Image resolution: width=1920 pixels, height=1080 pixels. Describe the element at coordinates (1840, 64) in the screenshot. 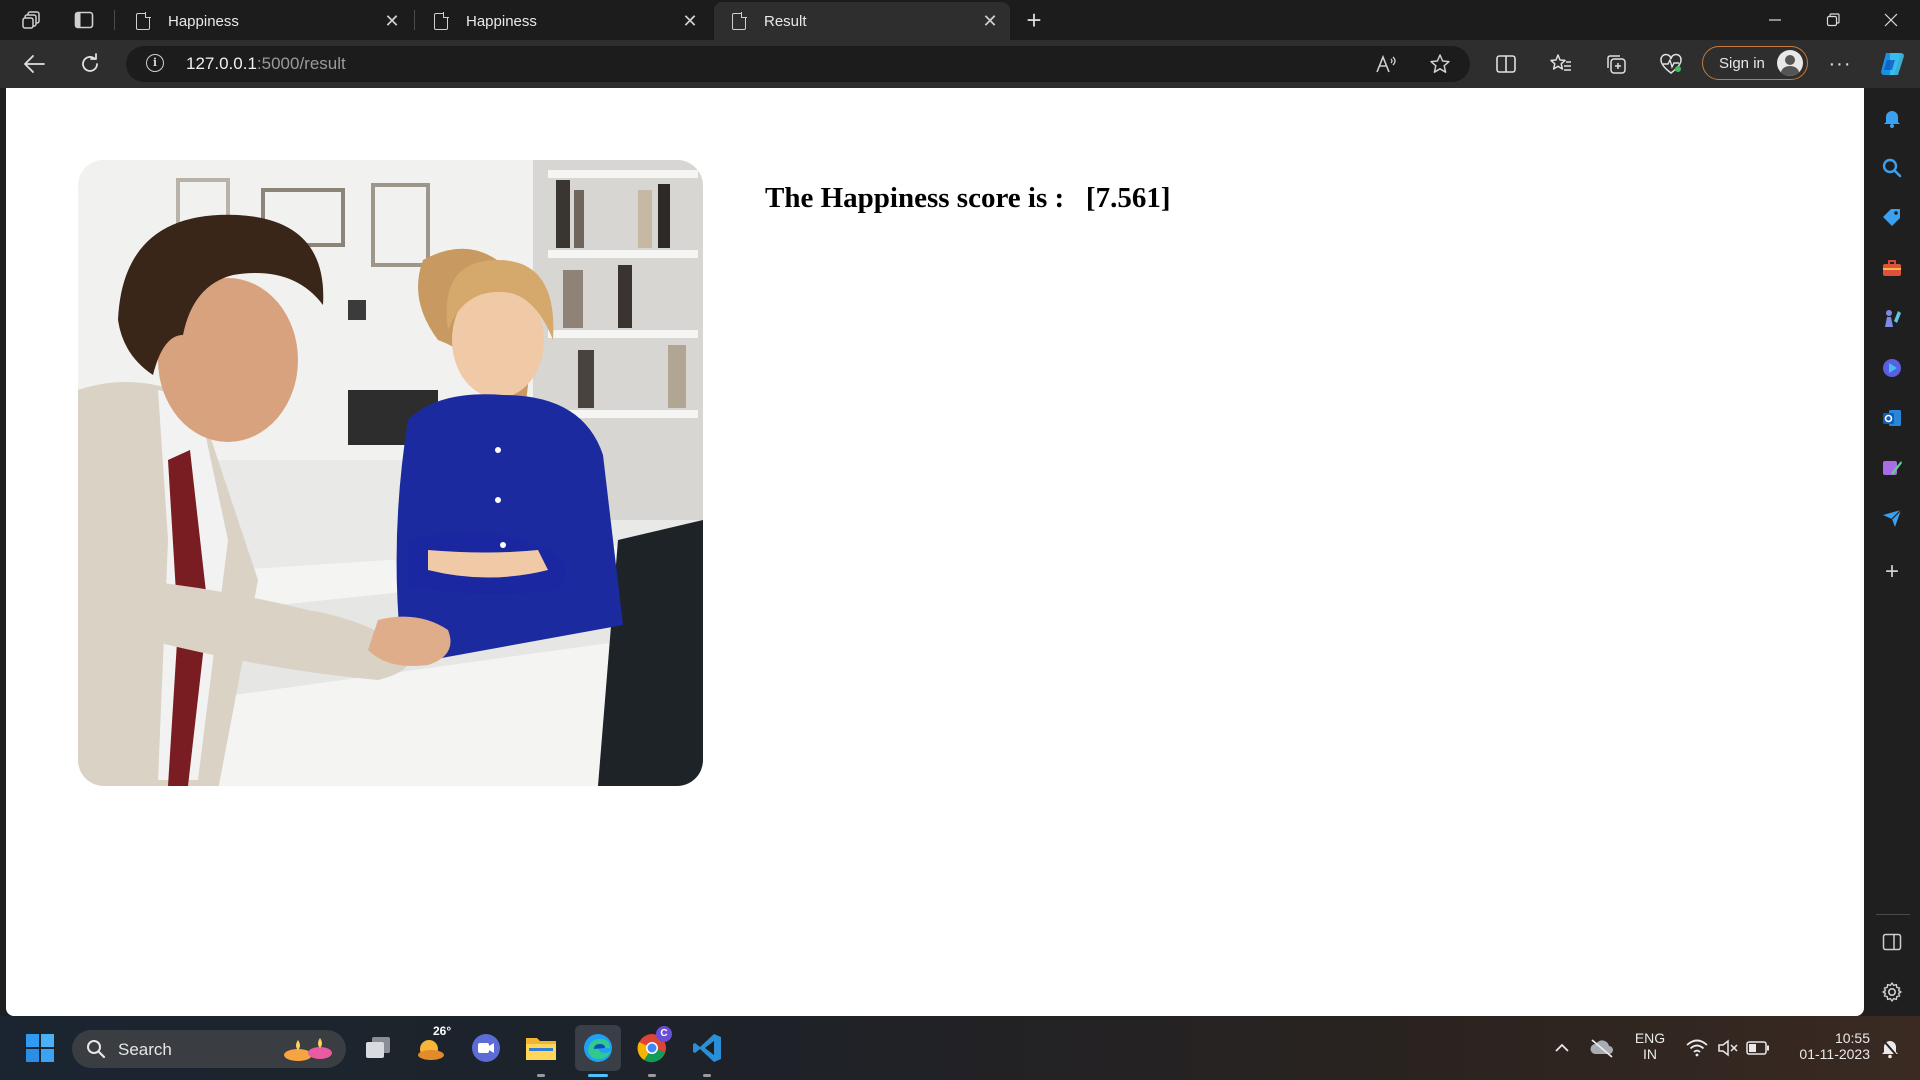

I see `more-menu-icon: ···` at that location.